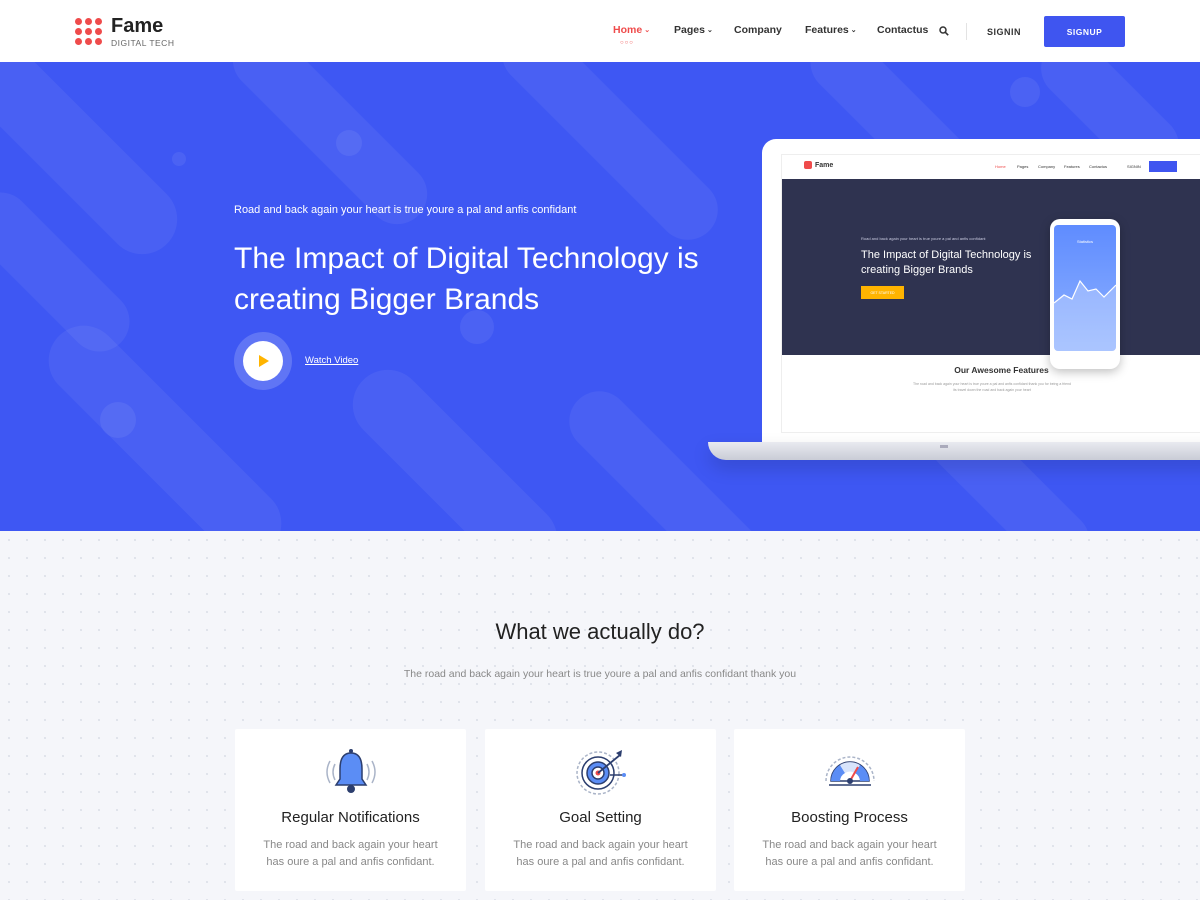  I want to click on nav-company: Company, so click(758, 30).